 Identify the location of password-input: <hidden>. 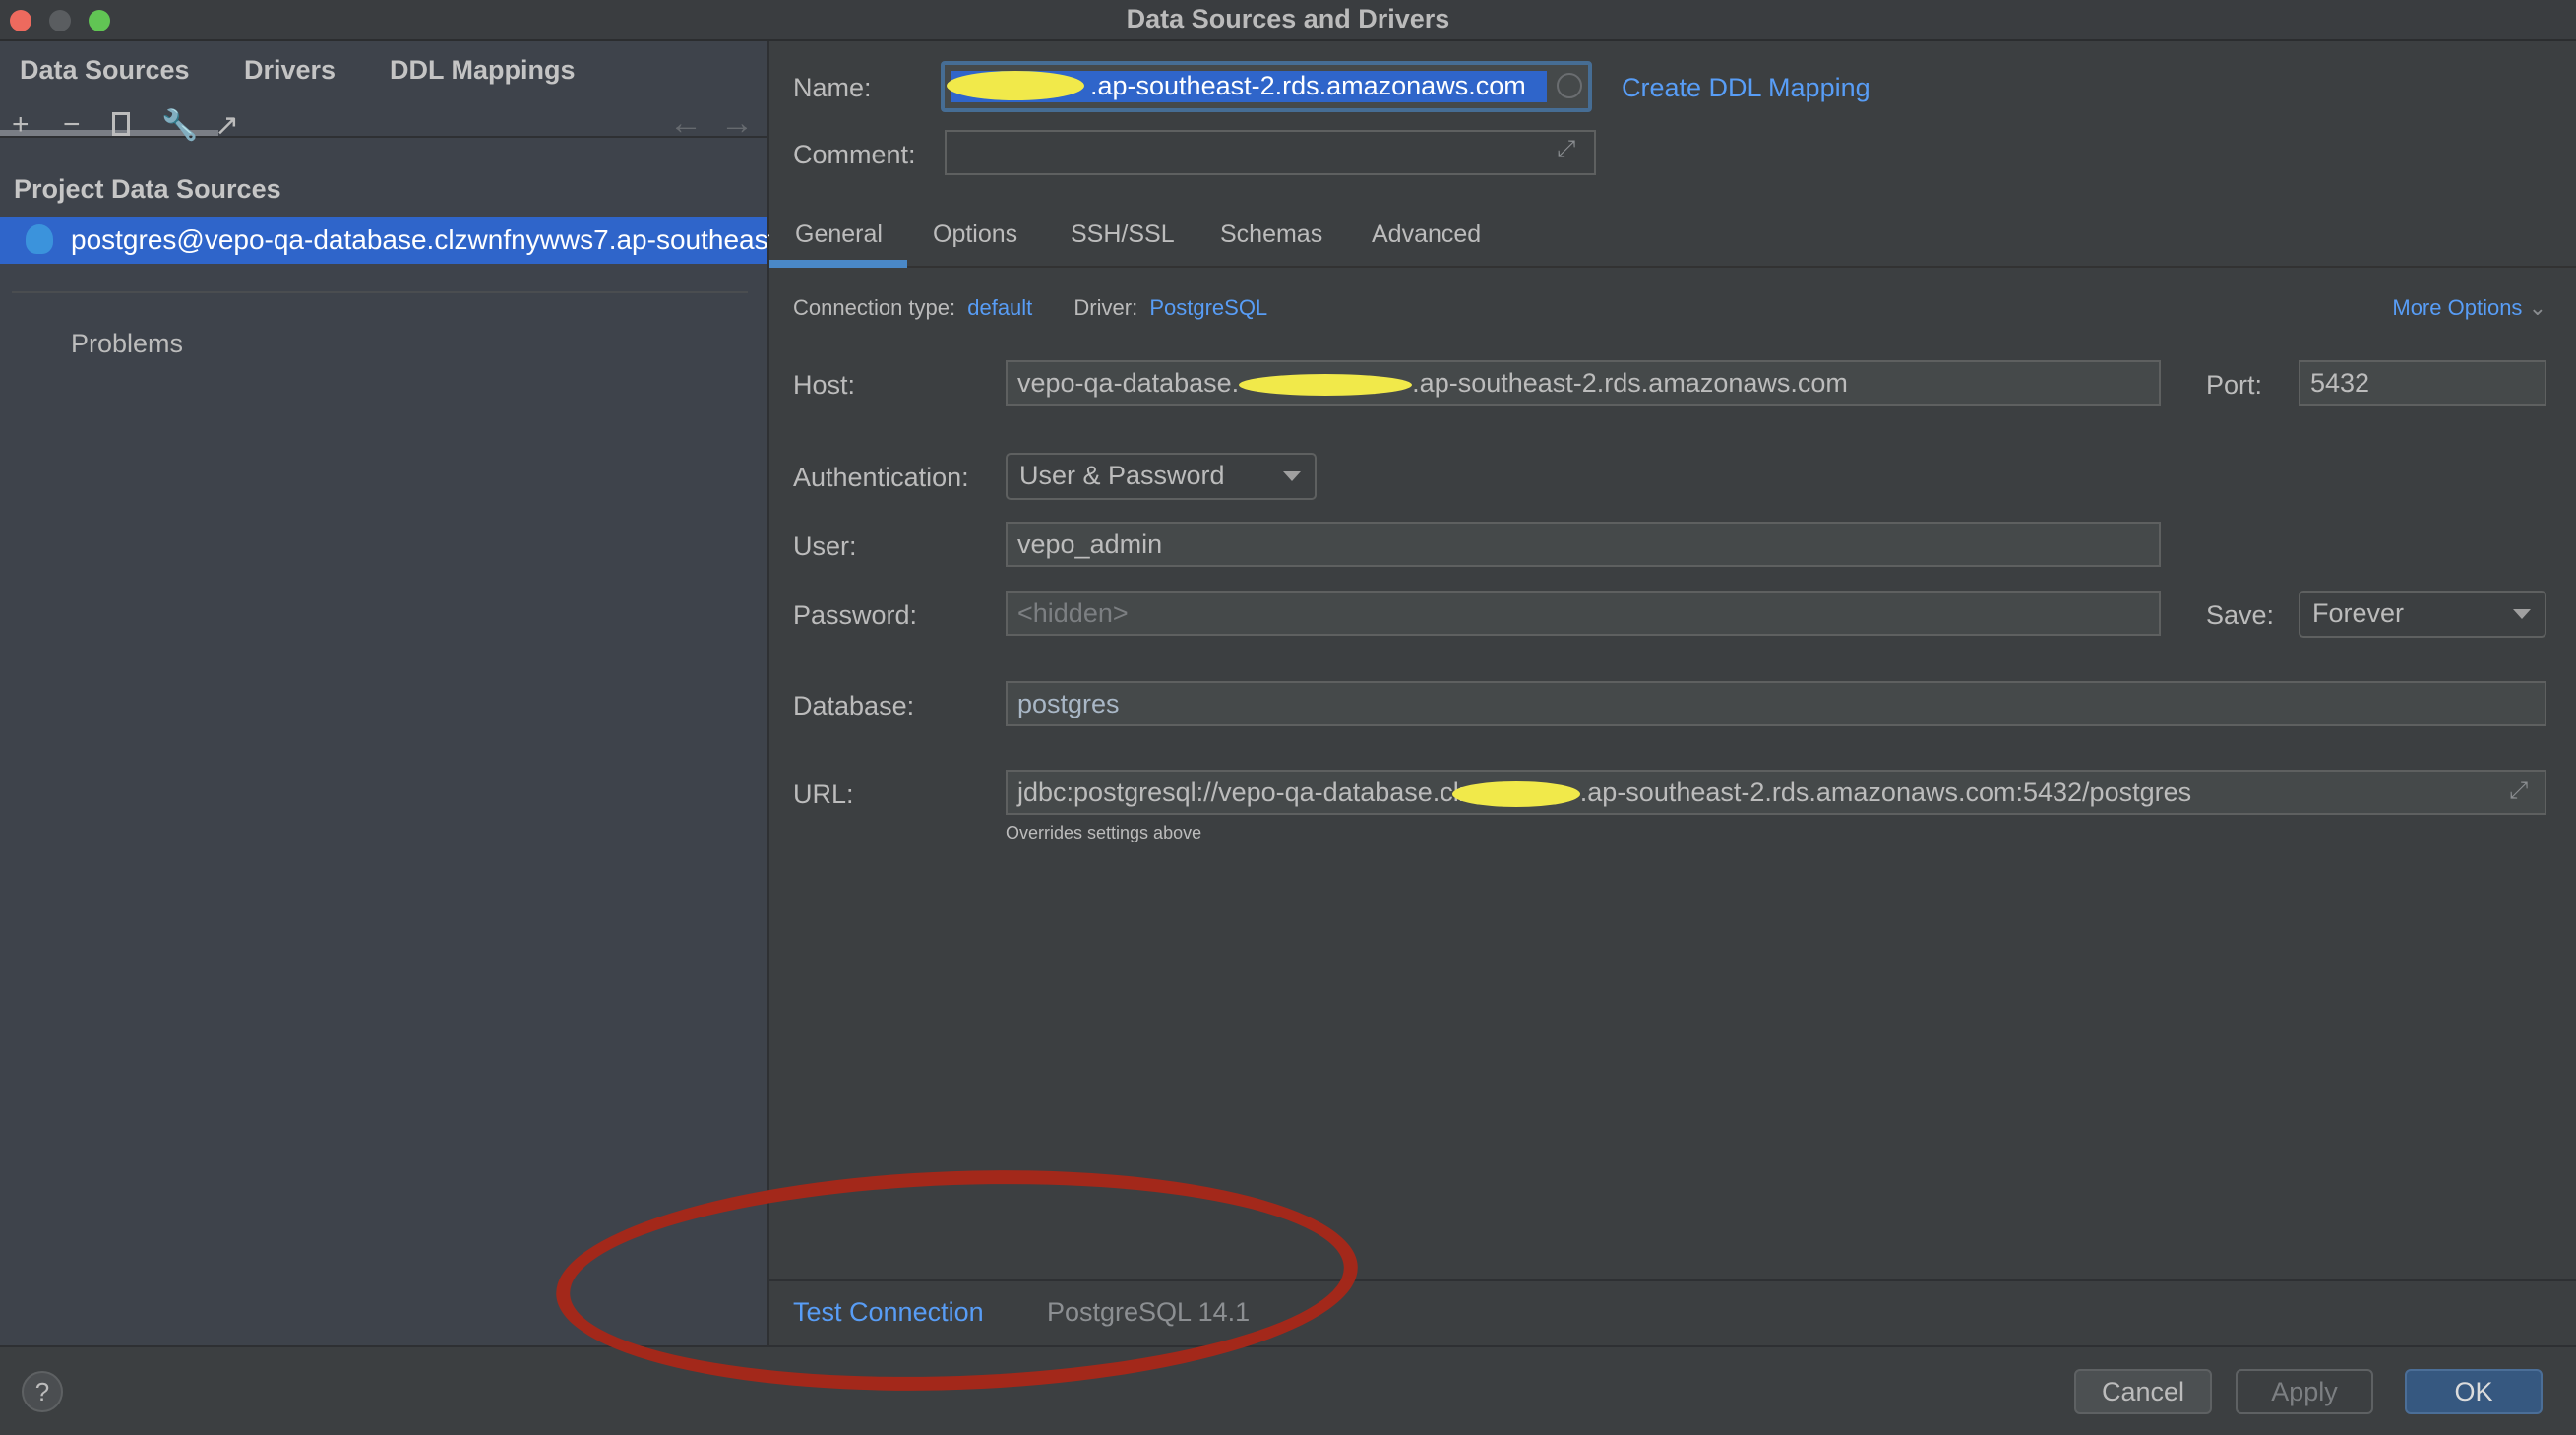
(1584, 613).